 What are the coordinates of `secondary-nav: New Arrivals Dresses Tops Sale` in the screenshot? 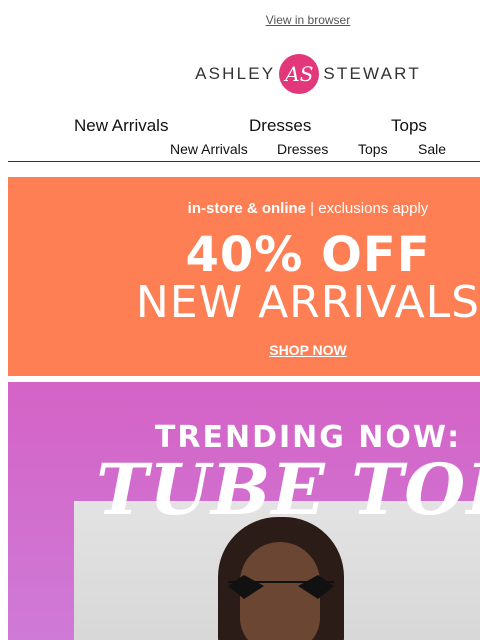 It's located at (240, 149).